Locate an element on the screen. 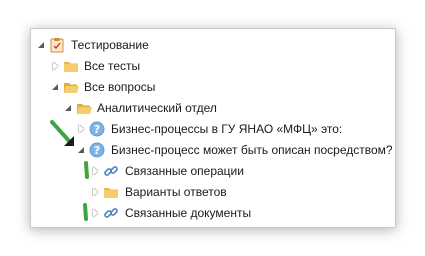 The image size is (425, 256). tree-node-related-operations: Связанные операции is located at coordinates (213, 171).